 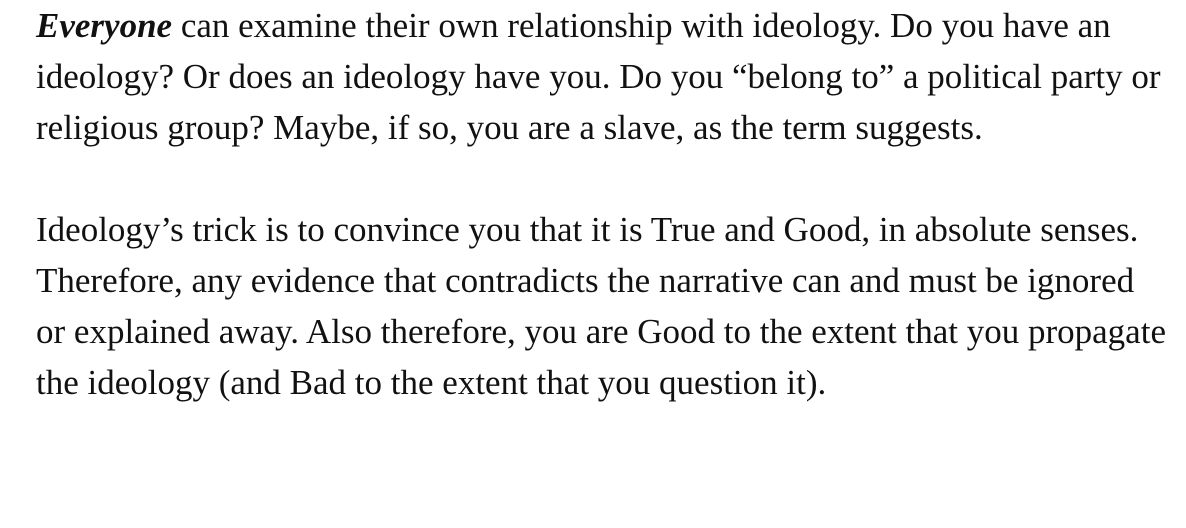 What do you see at coordinates (104, 25) in the screenshot?
I see `emphasized-word: Everyone` at bounding box center [104, 25].